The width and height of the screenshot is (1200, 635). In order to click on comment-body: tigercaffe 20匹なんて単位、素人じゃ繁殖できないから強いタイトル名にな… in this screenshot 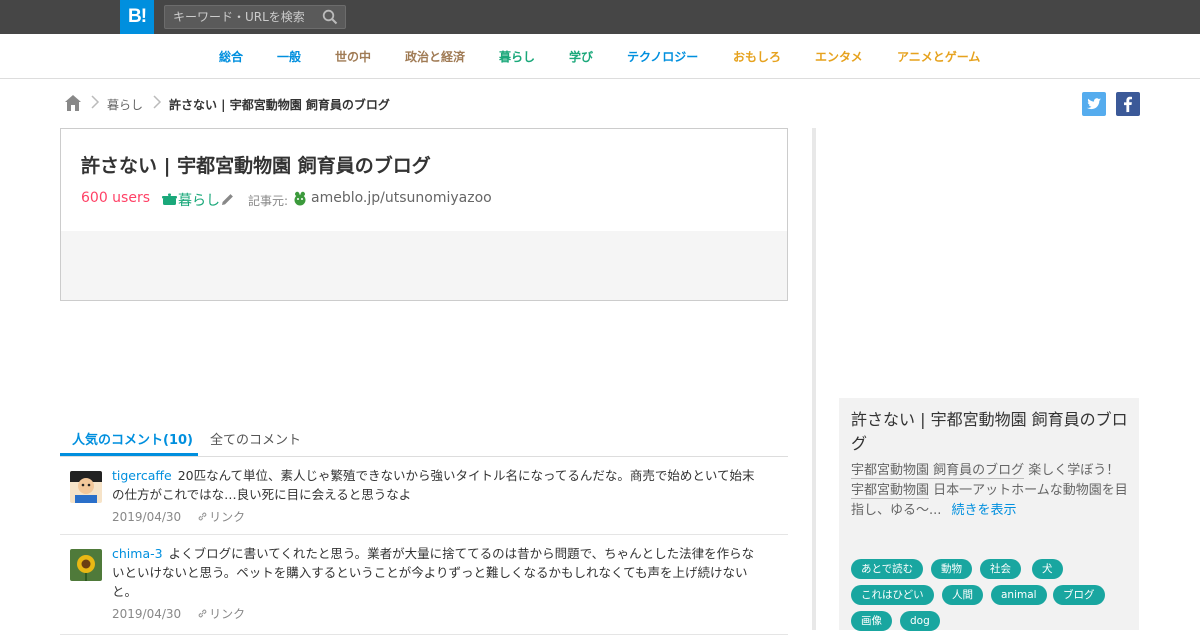, I will do `click(437, 485)`.